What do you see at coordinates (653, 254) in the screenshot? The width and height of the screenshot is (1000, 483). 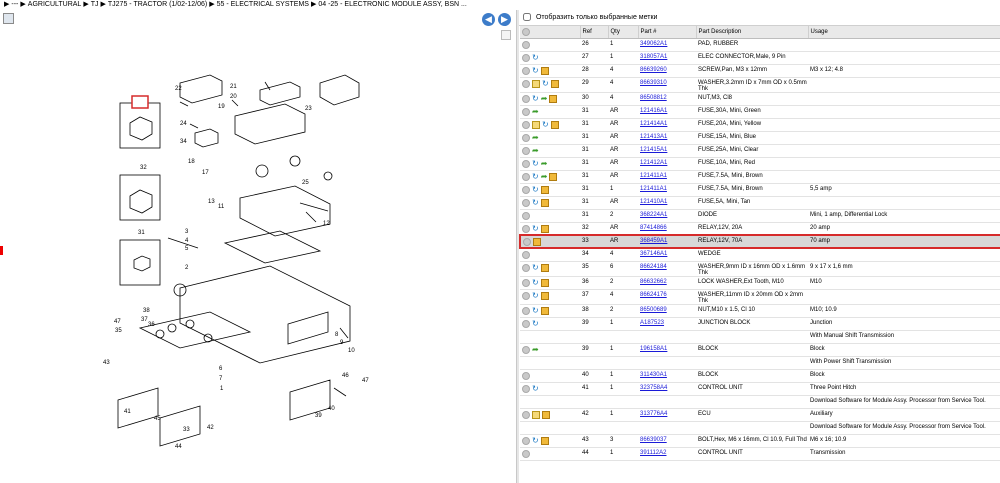 I see `part-number-link: 367146A1` at bounding box center [653, 254].